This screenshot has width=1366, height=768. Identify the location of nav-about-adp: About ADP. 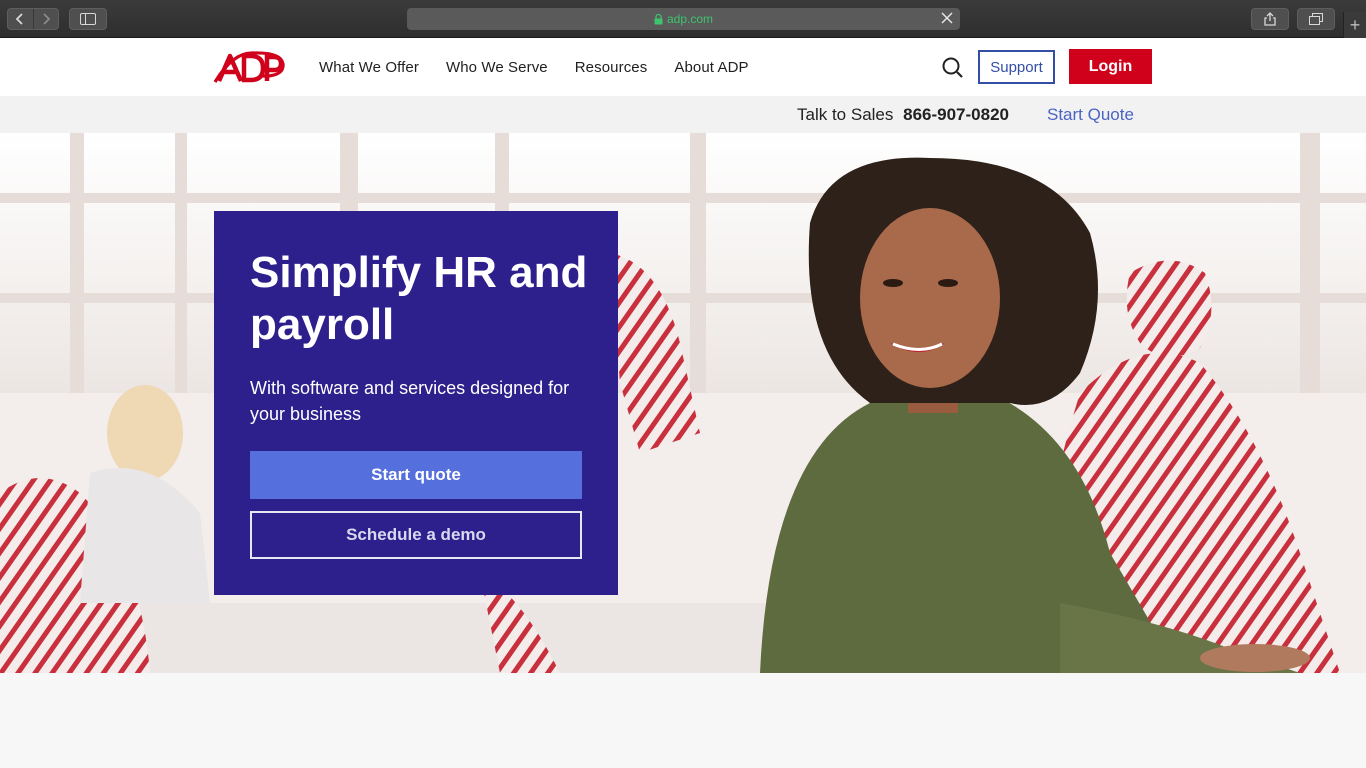
(711, 67).